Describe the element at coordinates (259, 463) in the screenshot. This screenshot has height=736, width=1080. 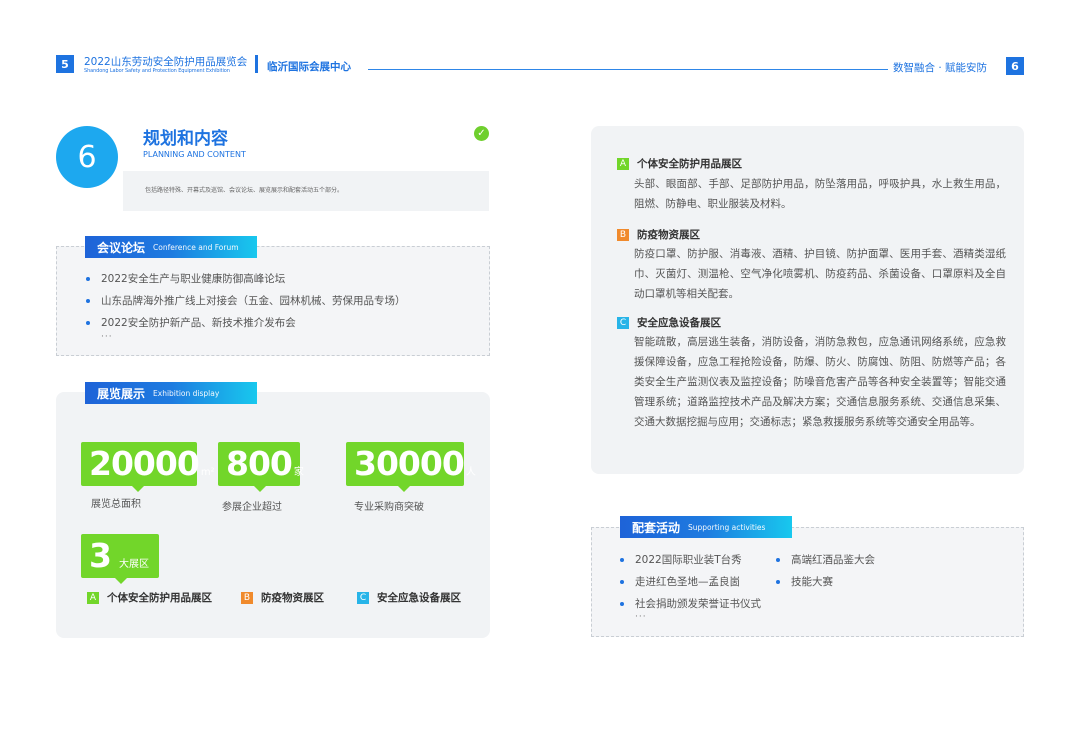
I see `stat-value: 800` at that location.